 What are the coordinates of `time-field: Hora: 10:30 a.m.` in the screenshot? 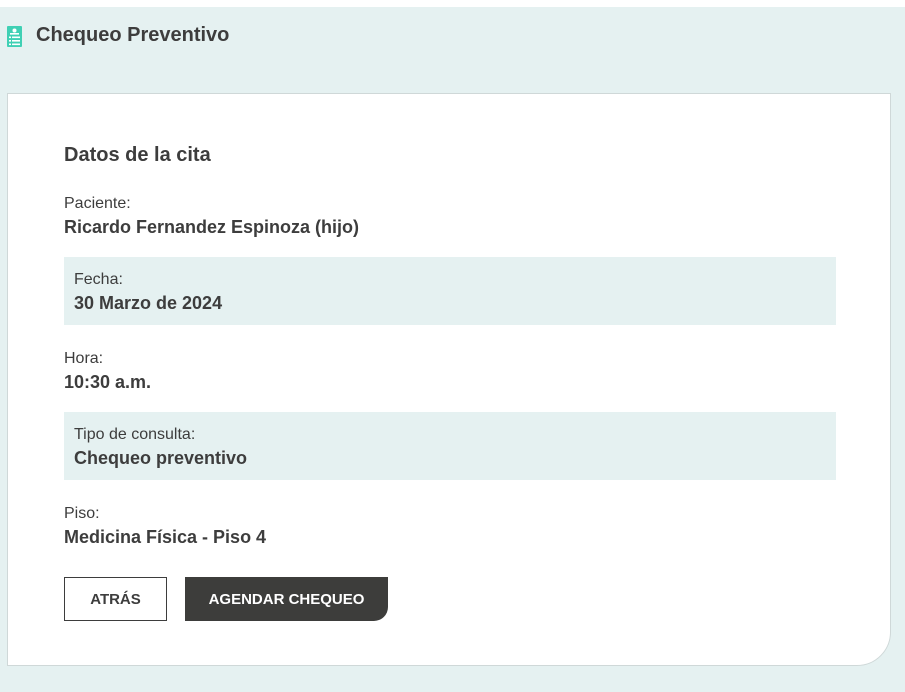 It's located at (450, 371).